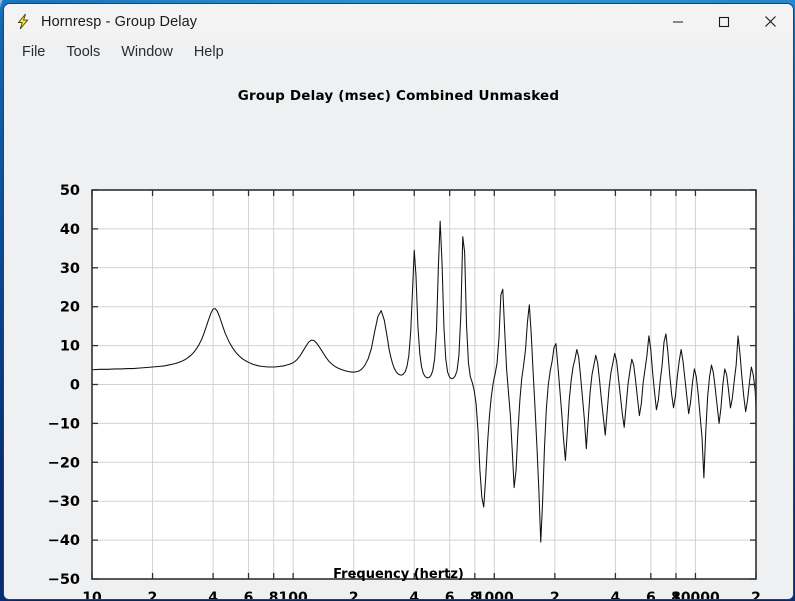 The height and width of the screenshot is (601, 795). Describe the element at coordinates (398, 51) in the screenshot. I see `menu-bar: File Tools Window Help` at that location.